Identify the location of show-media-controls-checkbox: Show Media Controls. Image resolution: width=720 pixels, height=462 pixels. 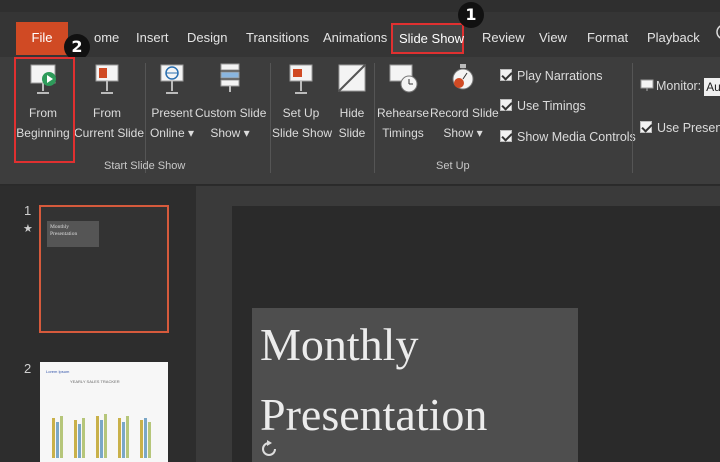
(568, 137).